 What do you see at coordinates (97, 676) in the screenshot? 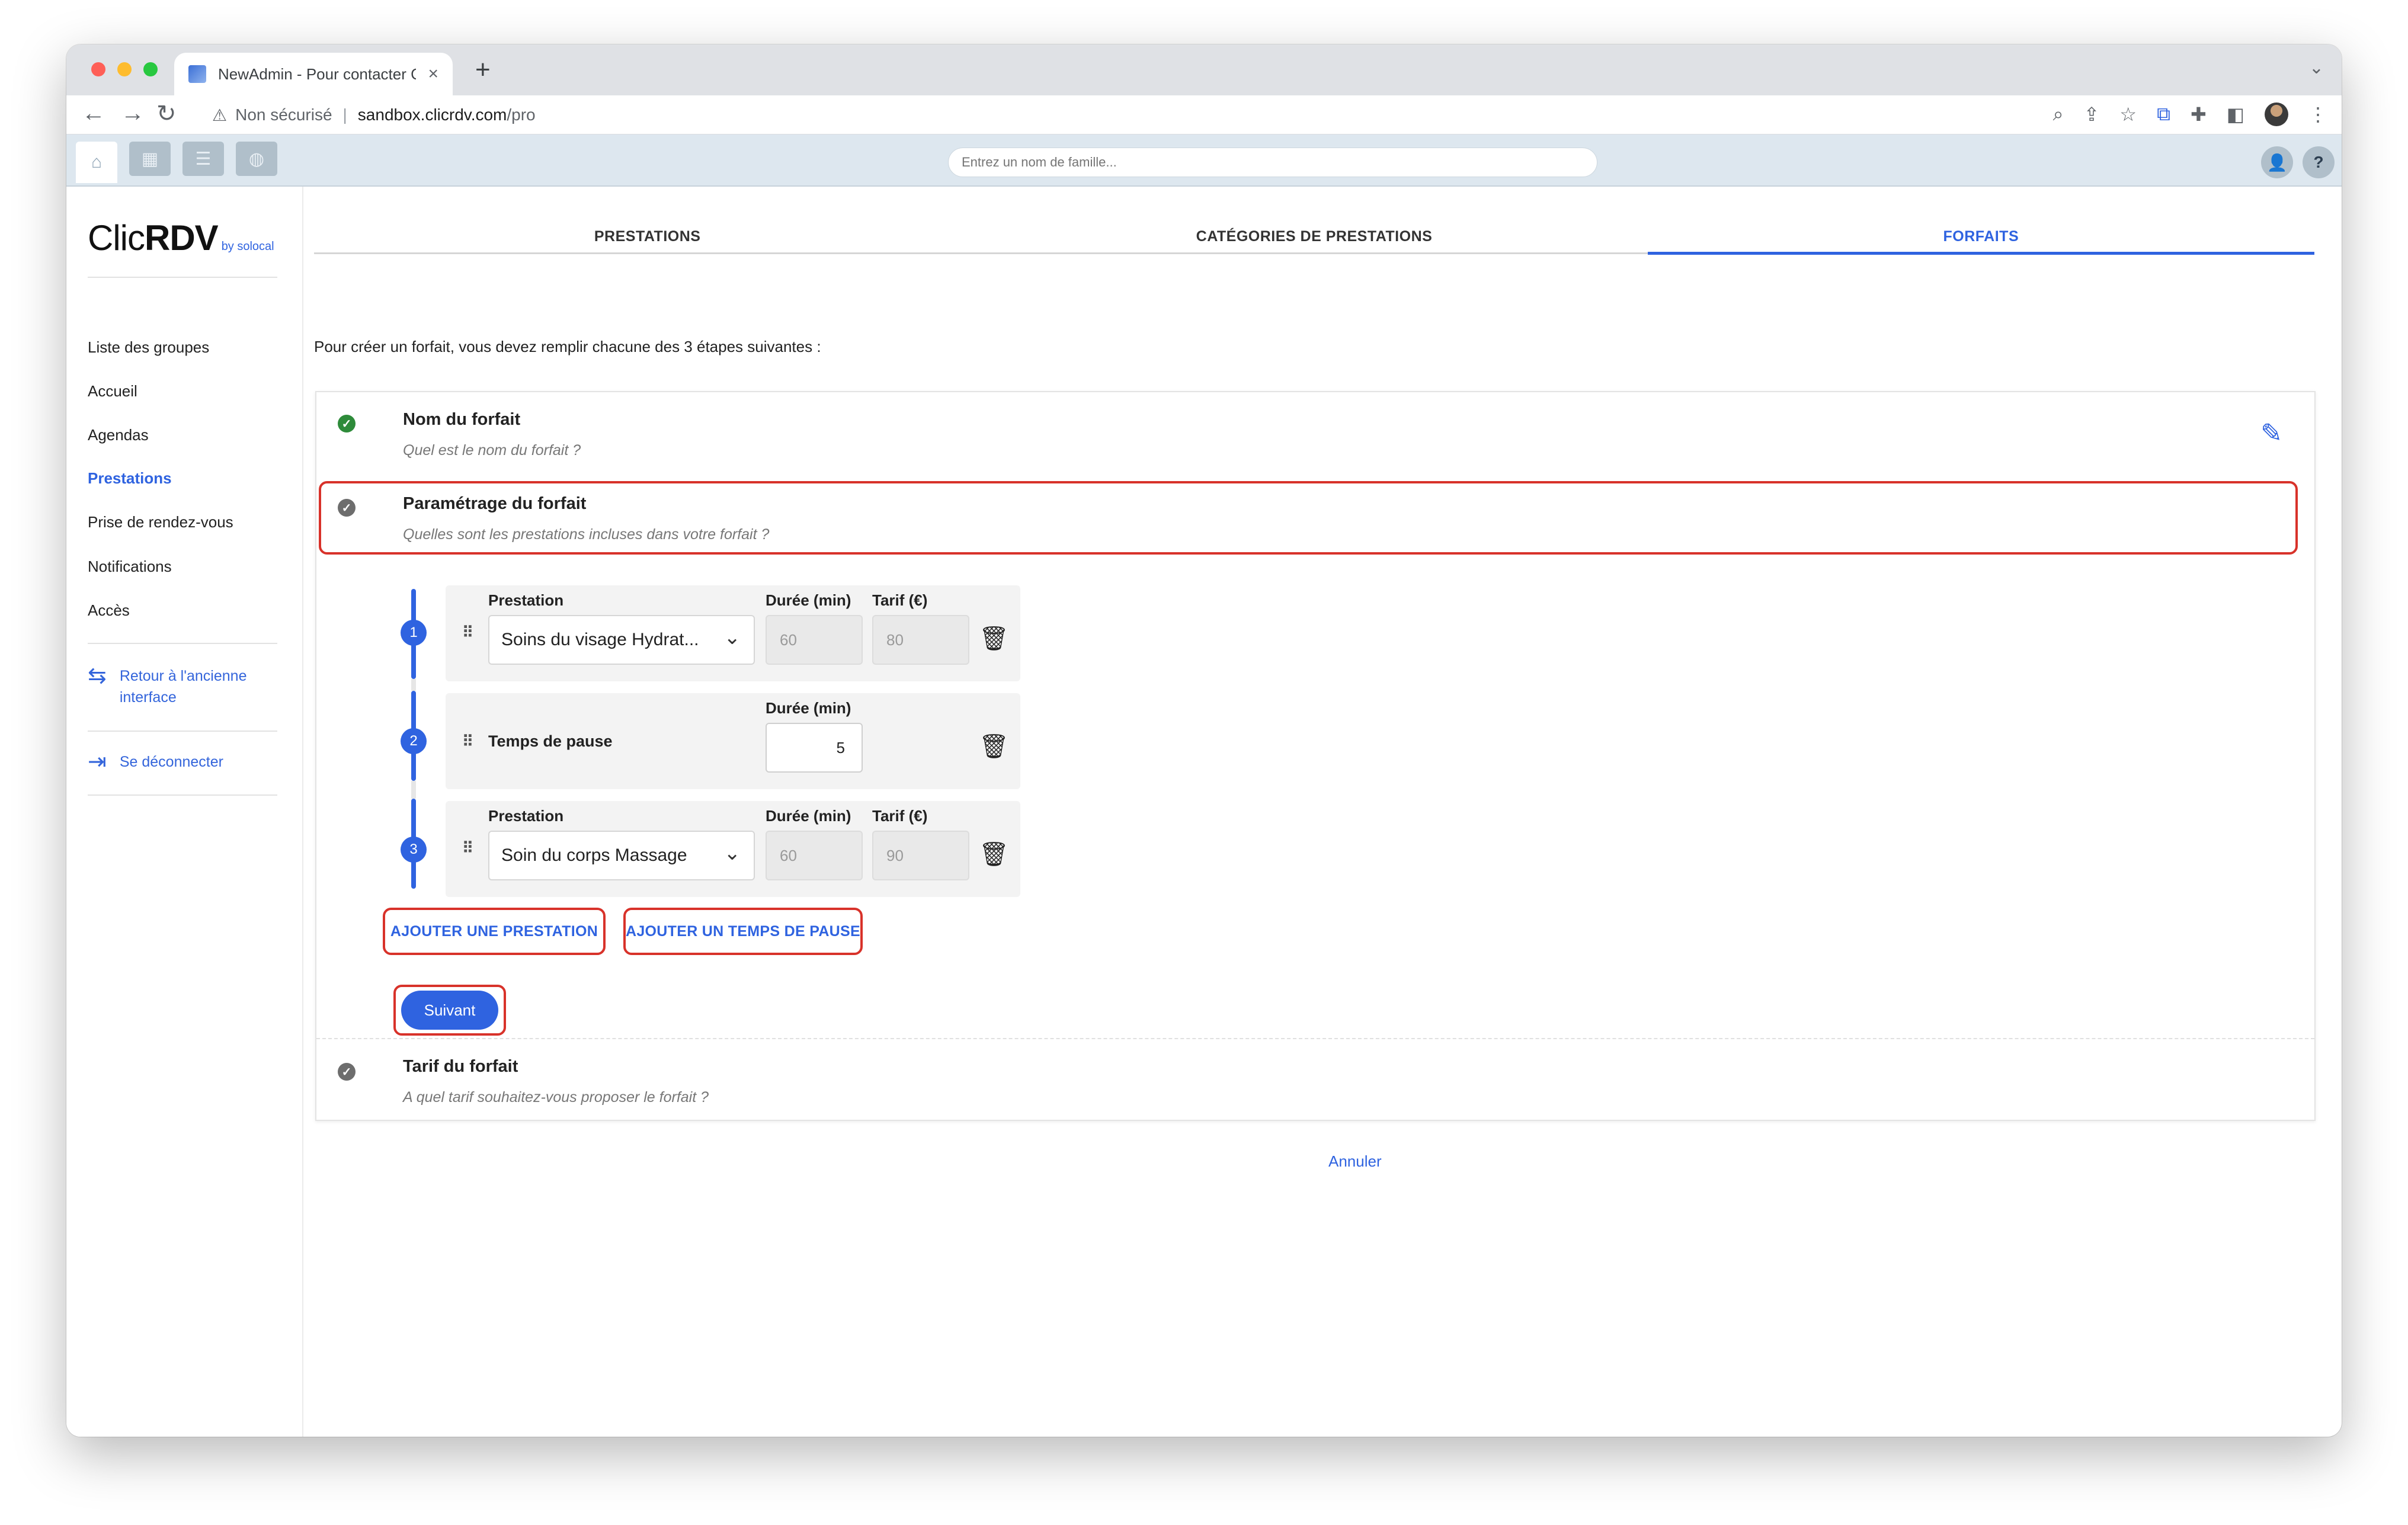
I see `swap-arrows-icon: ⇆` at bounding box center [97, 676].